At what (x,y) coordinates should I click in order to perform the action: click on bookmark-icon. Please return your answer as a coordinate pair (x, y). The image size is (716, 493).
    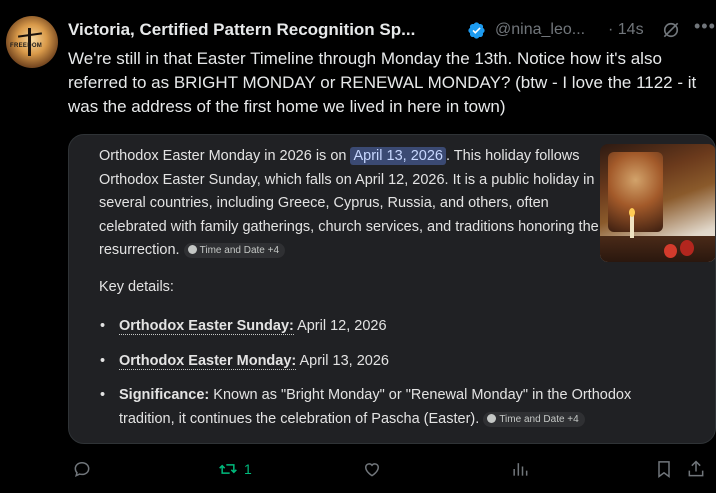
    Looking at the image, I should click on (664, 469).